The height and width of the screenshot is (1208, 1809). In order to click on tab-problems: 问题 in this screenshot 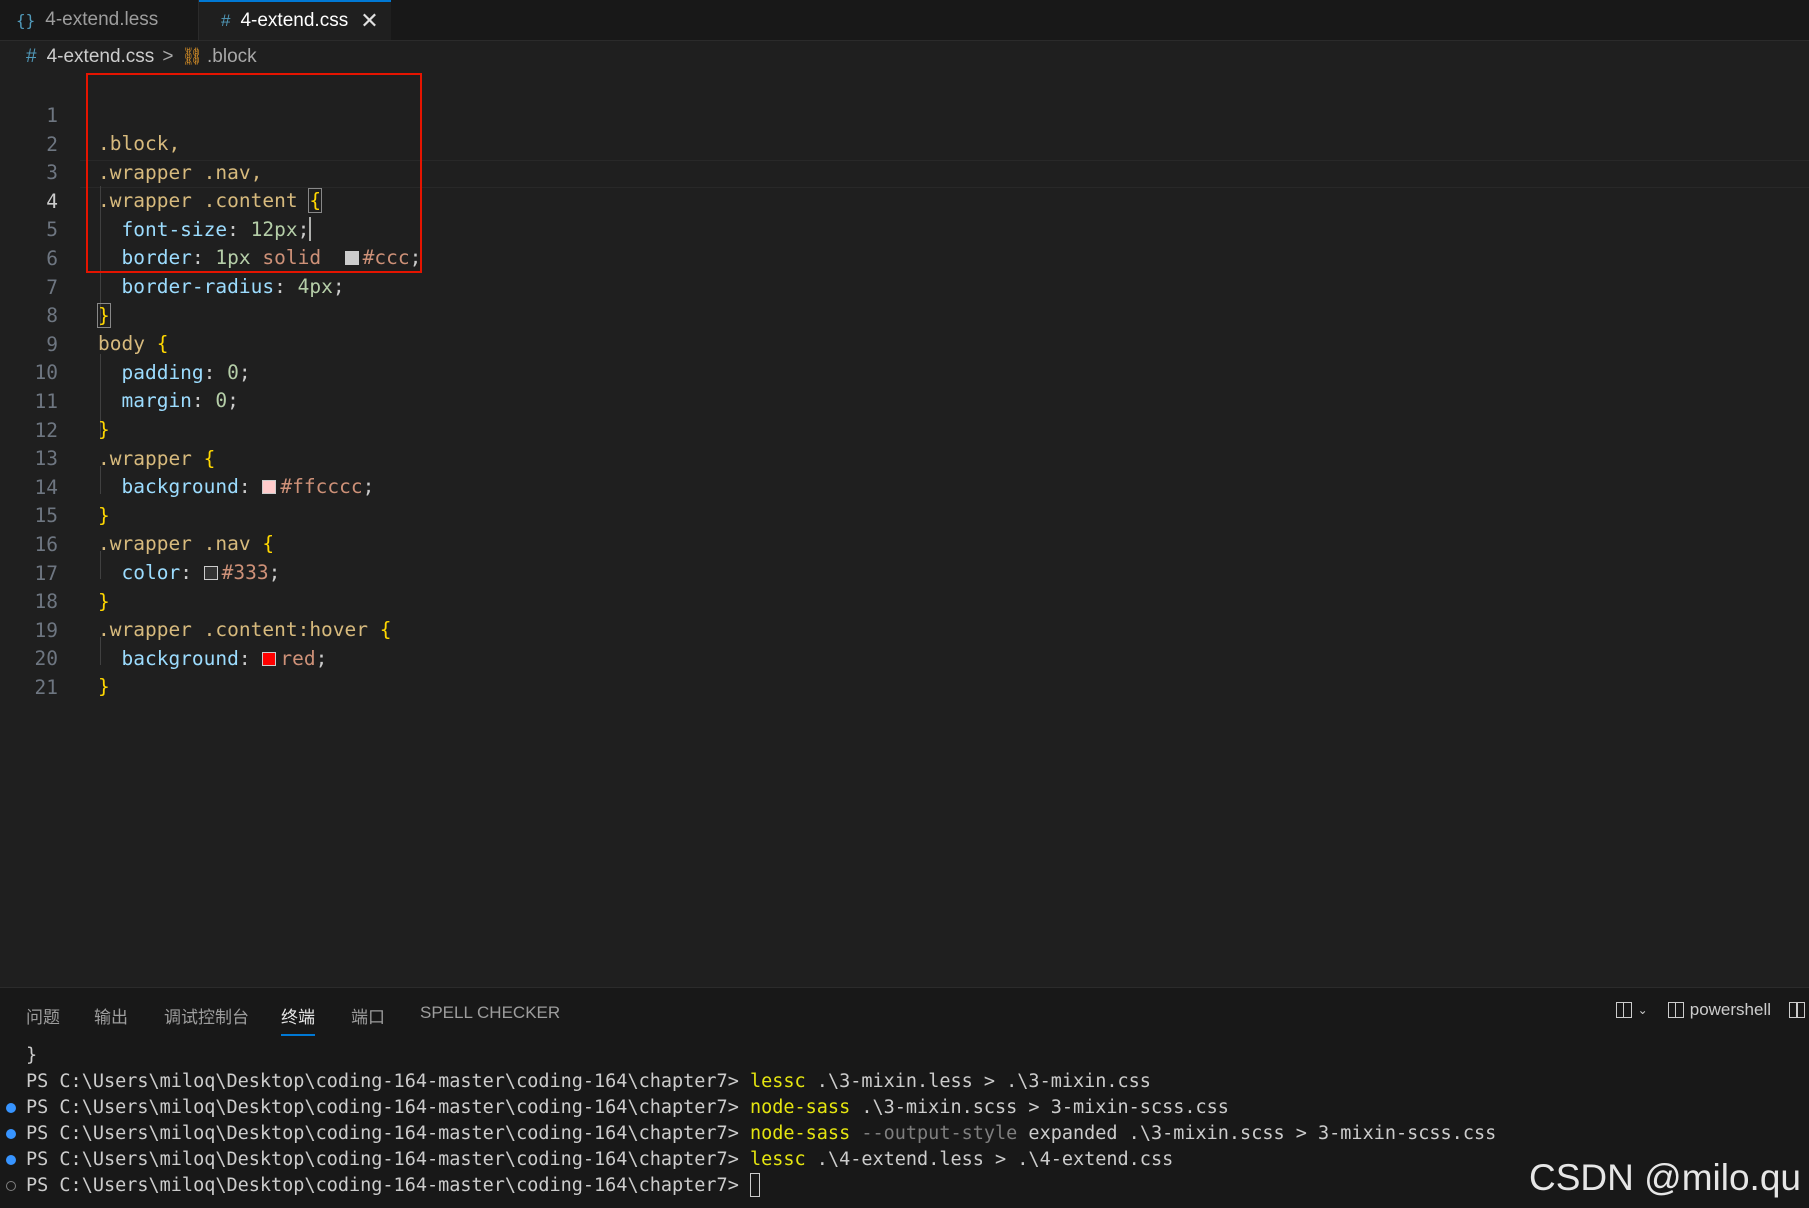, I will do `click(43, 1015)`.